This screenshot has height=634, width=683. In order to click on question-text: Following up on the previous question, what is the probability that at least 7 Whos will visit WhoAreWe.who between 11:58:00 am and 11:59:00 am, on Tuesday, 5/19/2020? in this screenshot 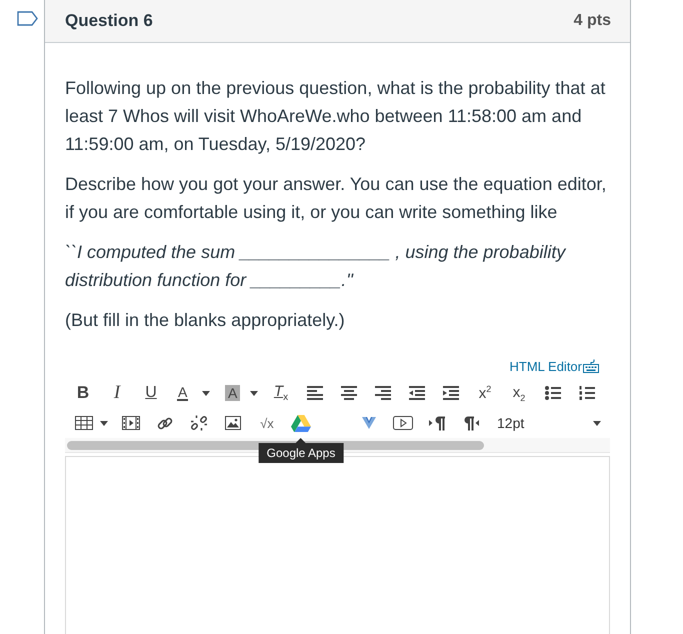, I will do `click(335, 116)`.